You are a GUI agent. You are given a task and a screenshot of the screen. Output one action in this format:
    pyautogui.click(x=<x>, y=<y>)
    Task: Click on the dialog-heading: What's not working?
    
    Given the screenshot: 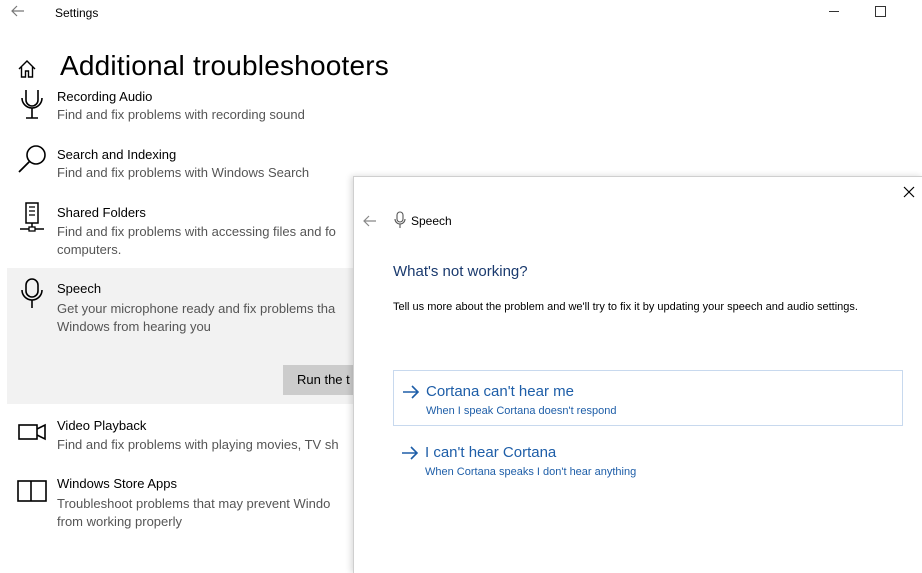 What is the action you would take?
    pyautogui.click(x=460, y=271)
    